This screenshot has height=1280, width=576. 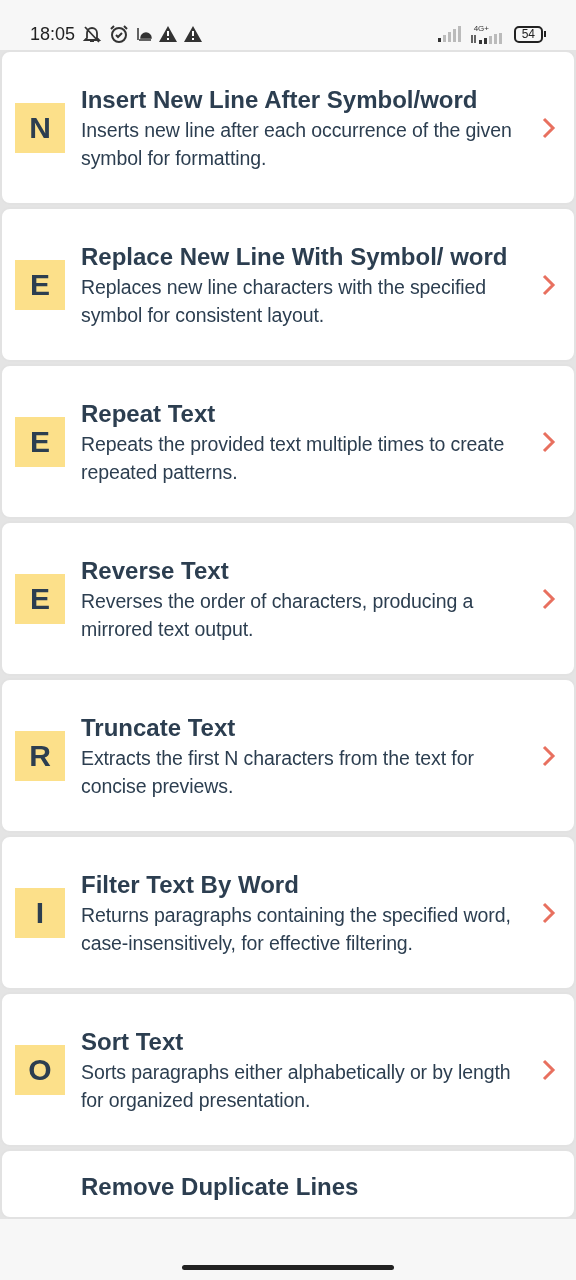 What do you see at coordinates (295, 256) in the screenshot?
I see `tool-title: Replace New Line With Symbol/ word` at bounding box center [295, 256].